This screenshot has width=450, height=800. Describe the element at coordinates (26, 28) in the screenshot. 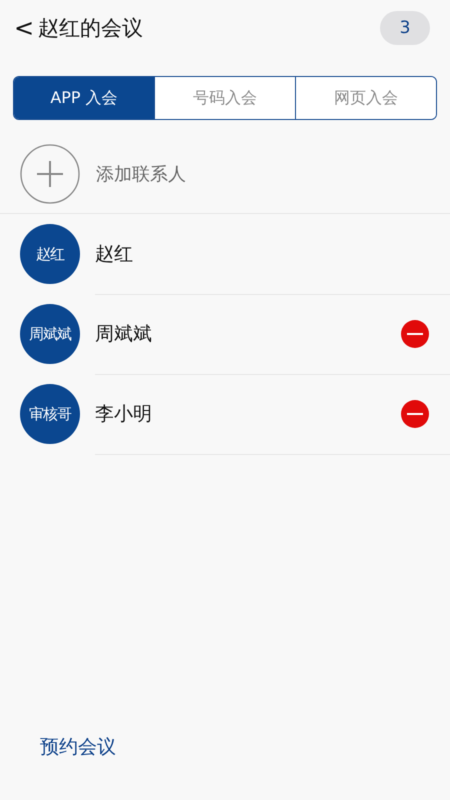

I see `back-button: <` at that location.